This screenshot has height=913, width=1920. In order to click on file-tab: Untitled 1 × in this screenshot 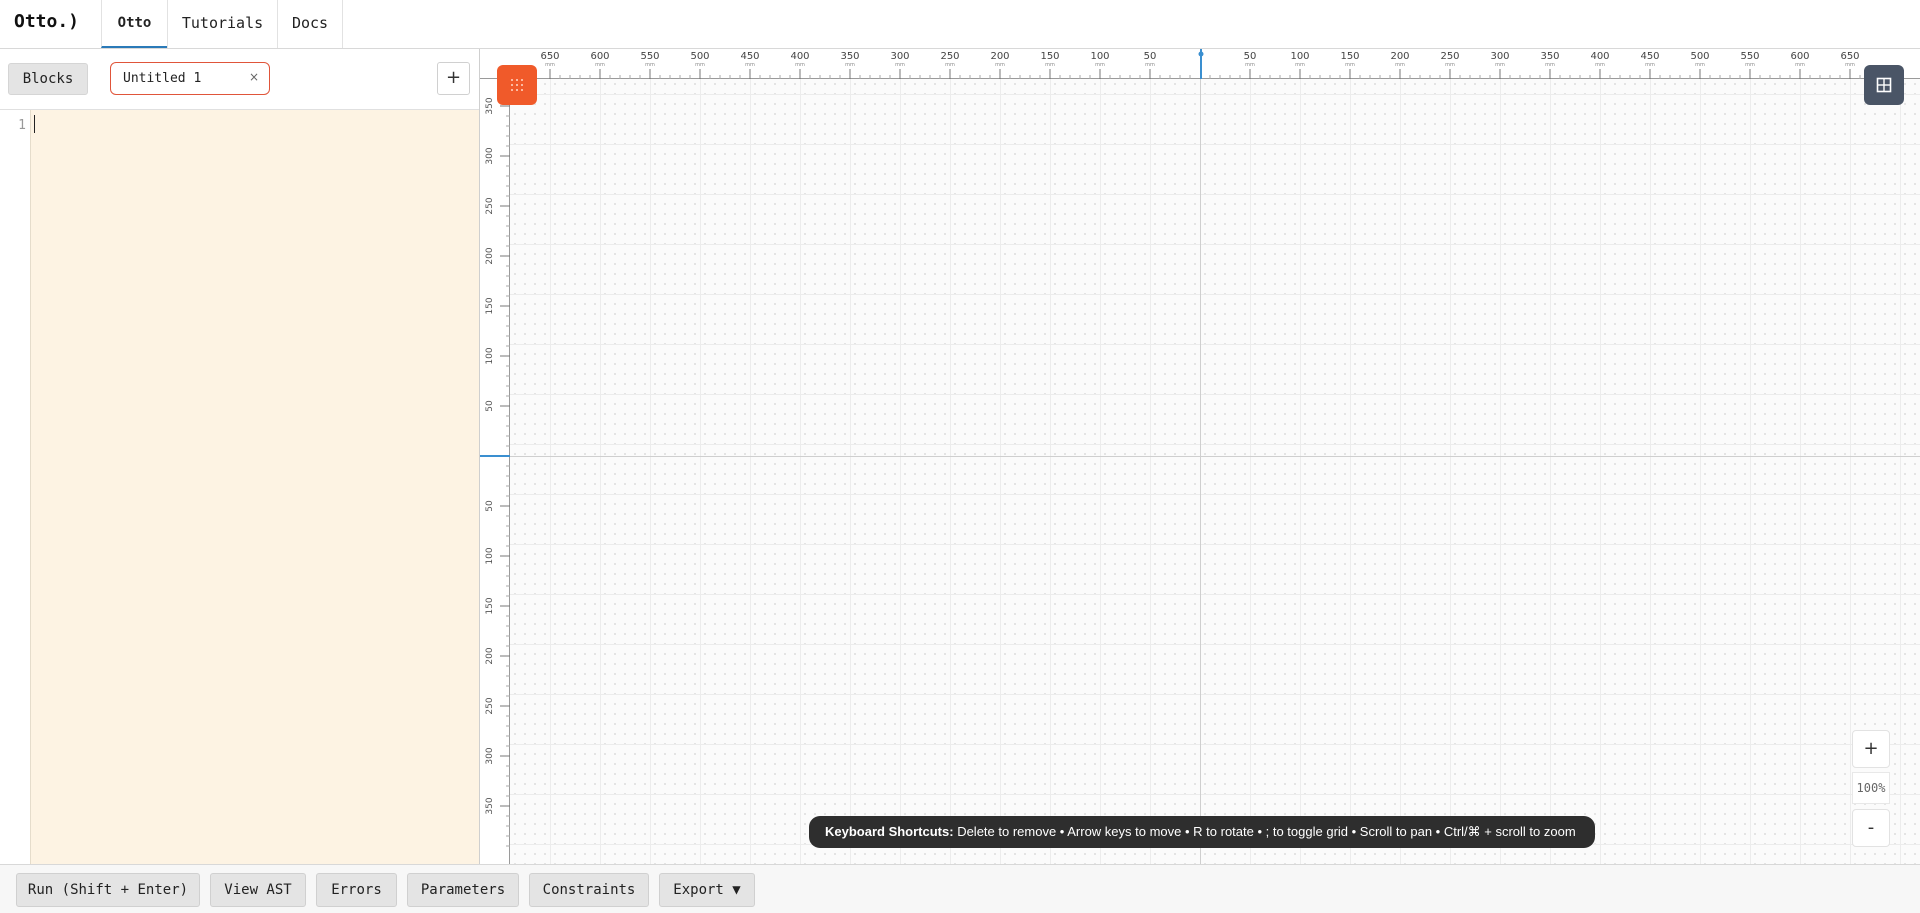, I will do `click(190, 78)`.